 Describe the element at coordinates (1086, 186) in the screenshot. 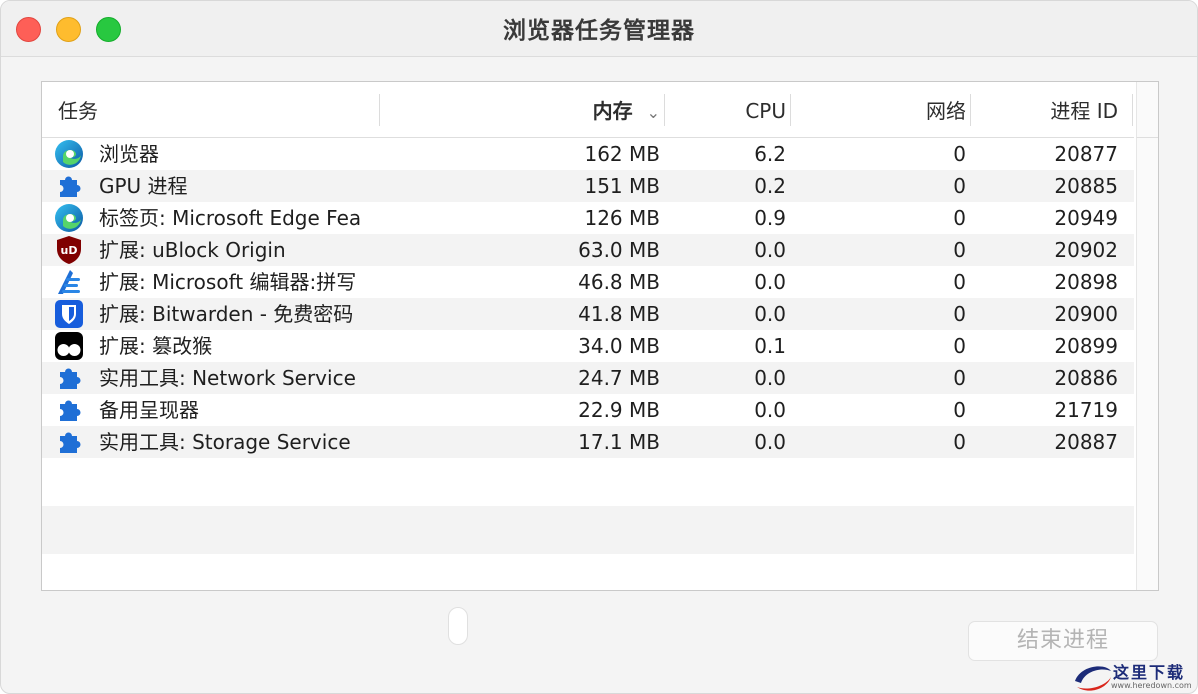

I see `process-id: 20885` at that location.